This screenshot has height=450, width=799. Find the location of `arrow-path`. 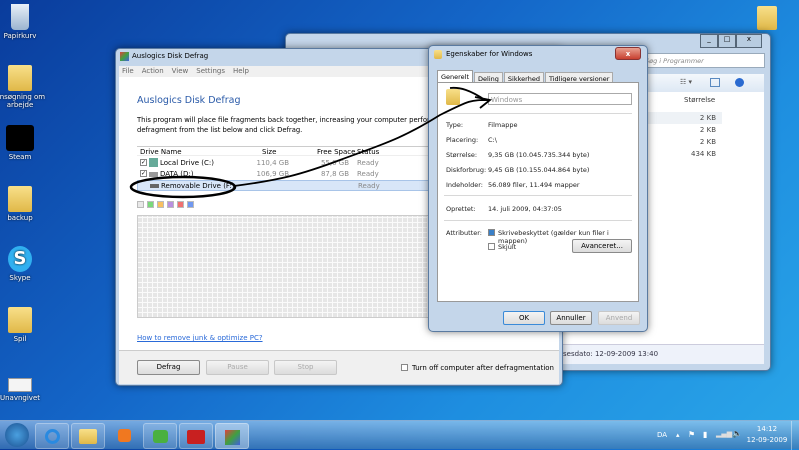

arrow-path is located at coordinates (363, 136).